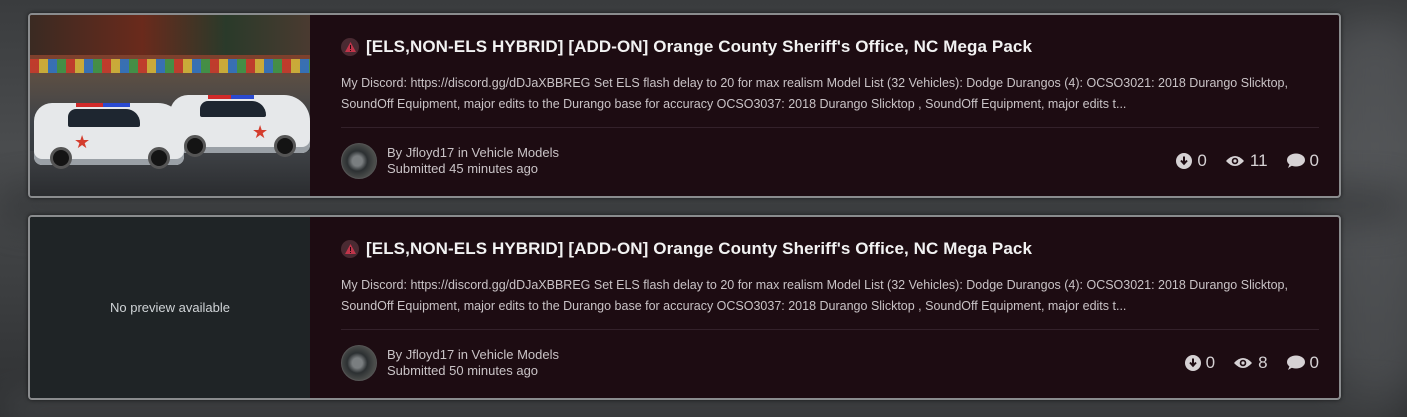 This screenshot has width=1407, height=417. Describe the element at coordinates (170, 35) in the screenshot. I see `thumbnail-roof` at that location.